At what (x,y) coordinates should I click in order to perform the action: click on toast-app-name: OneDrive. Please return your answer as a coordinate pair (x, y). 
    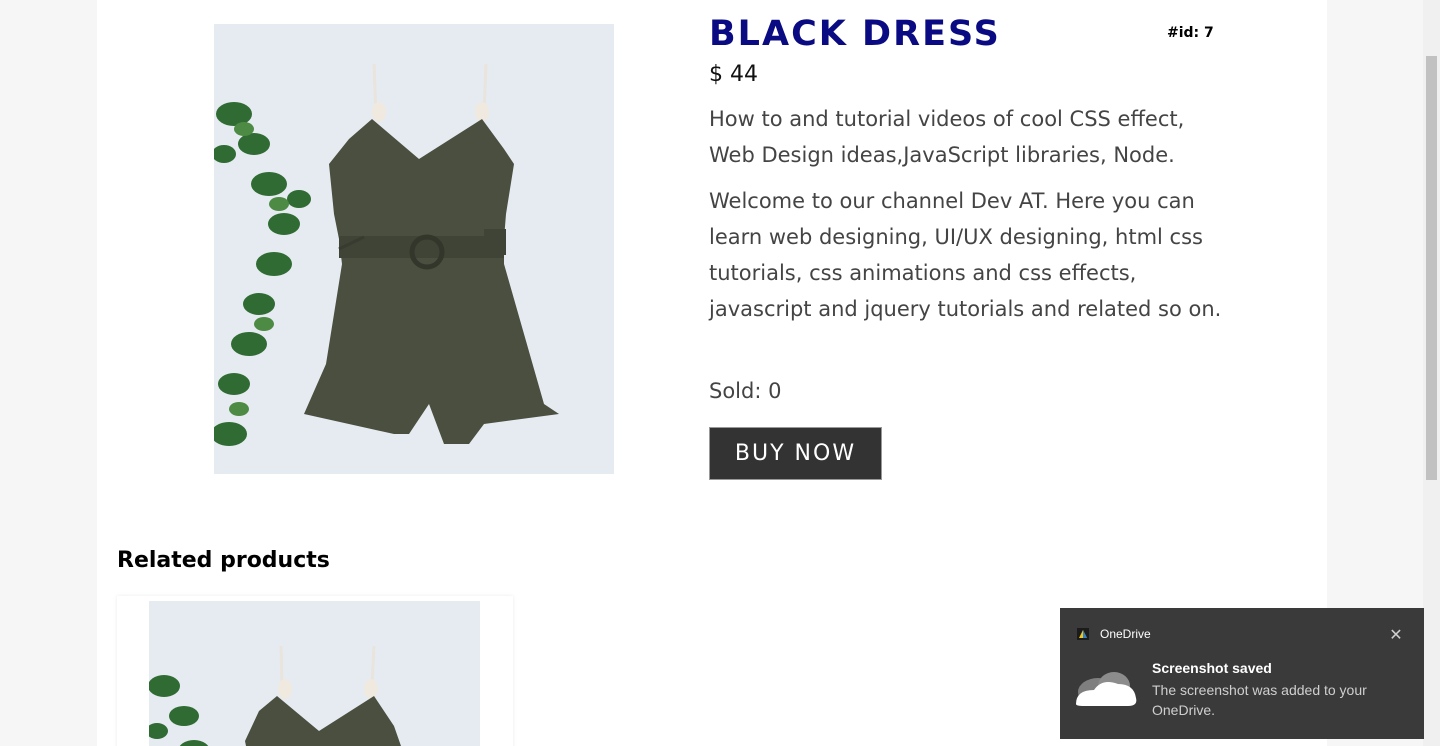
    Looking at the image, I should click on (1125, 634).